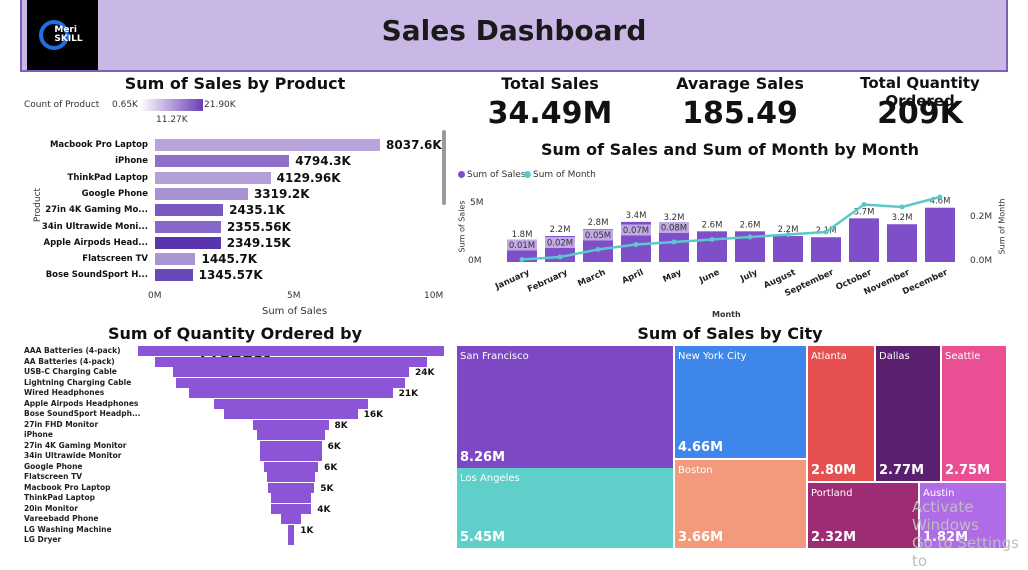 The width and height of the screenshot is (1028, 570). What do you see at coordinates (408, 394) in the screenshot?
I see `quantity-value-label: 21K` at bounding box center [408, 394].